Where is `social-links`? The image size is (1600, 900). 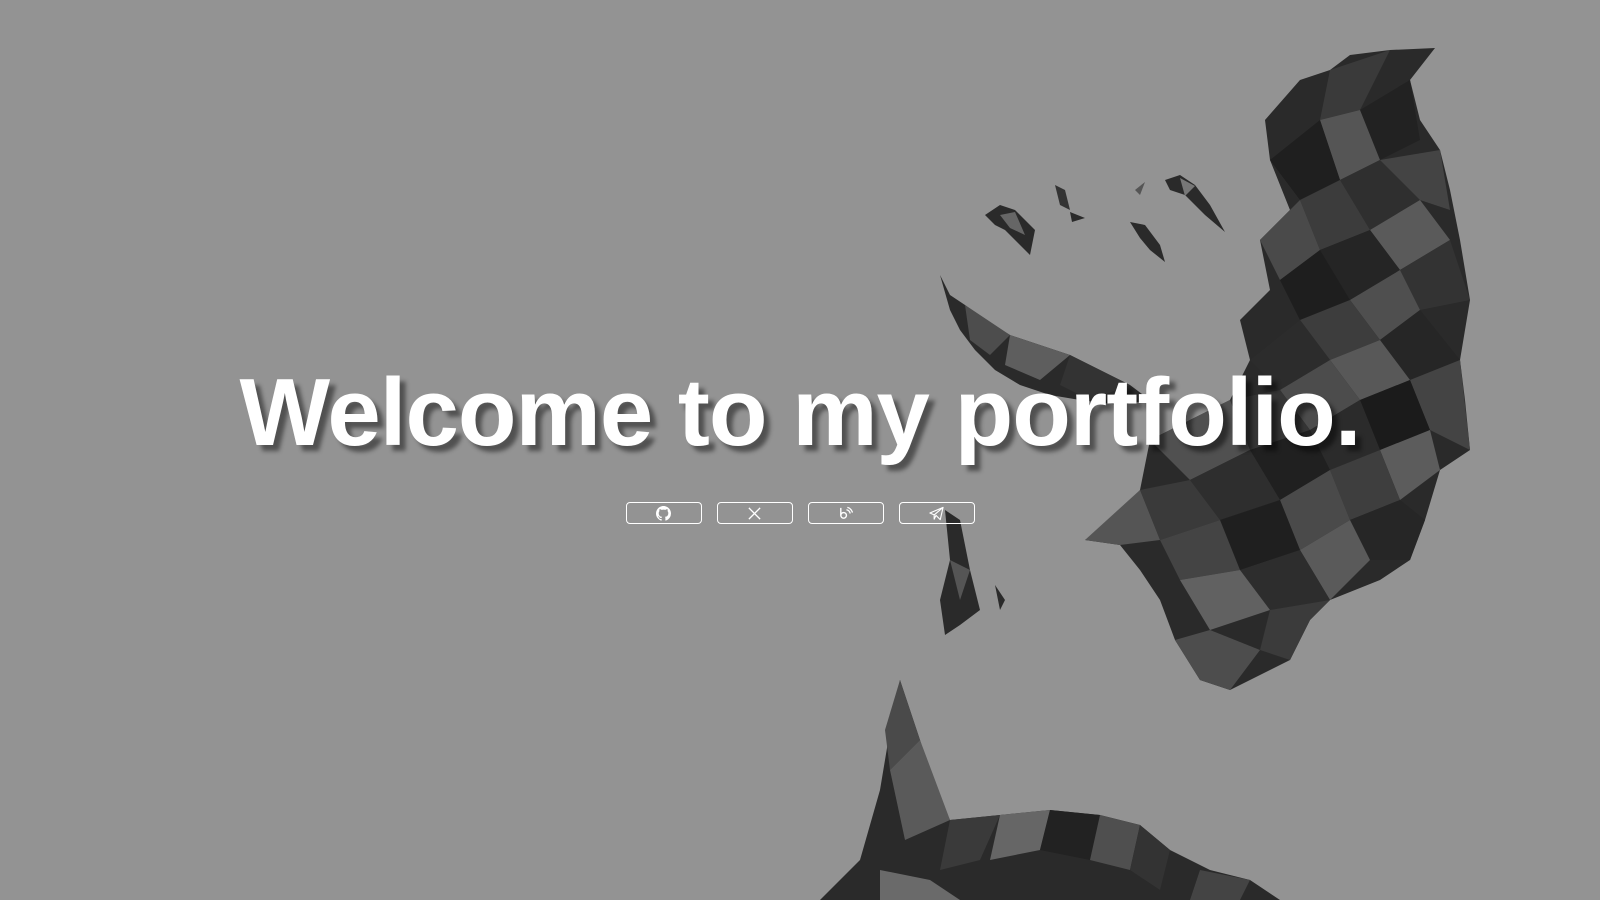 social-links is located at coordinates (800, 513).